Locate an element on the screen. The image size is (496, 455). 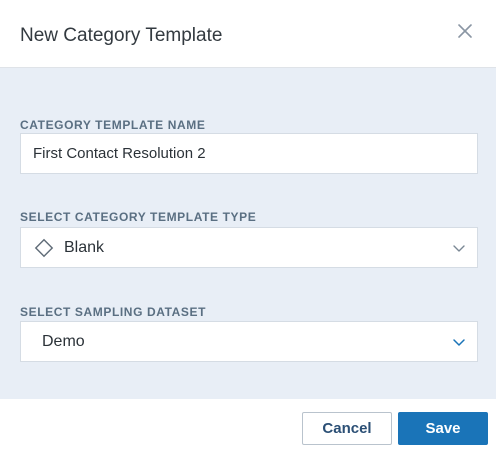
template-name-input is located at coordinates (249, 153).